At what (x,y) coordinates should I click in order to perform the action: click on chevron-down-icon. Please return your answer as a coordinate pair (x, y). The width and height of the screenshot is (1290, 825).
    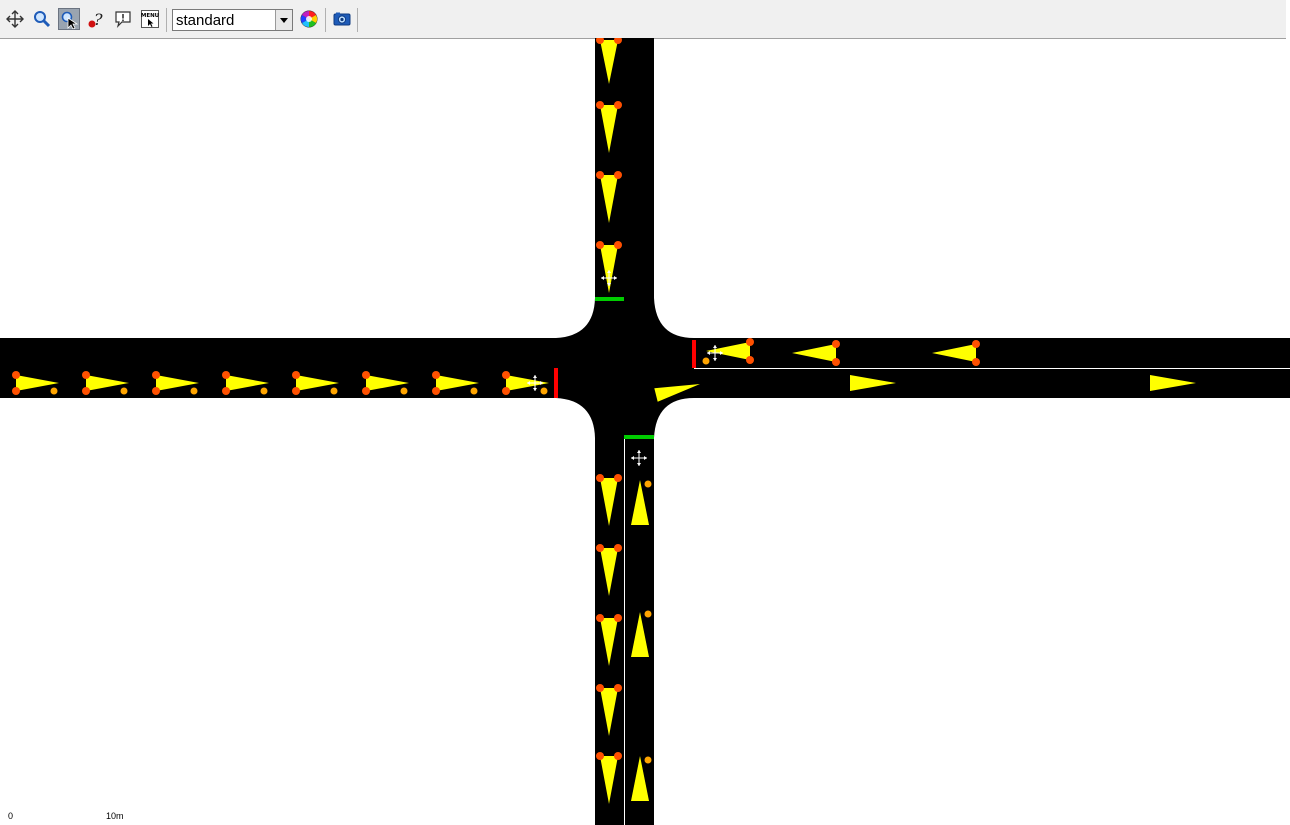
    Looking at the image, I should click on (283, 20).